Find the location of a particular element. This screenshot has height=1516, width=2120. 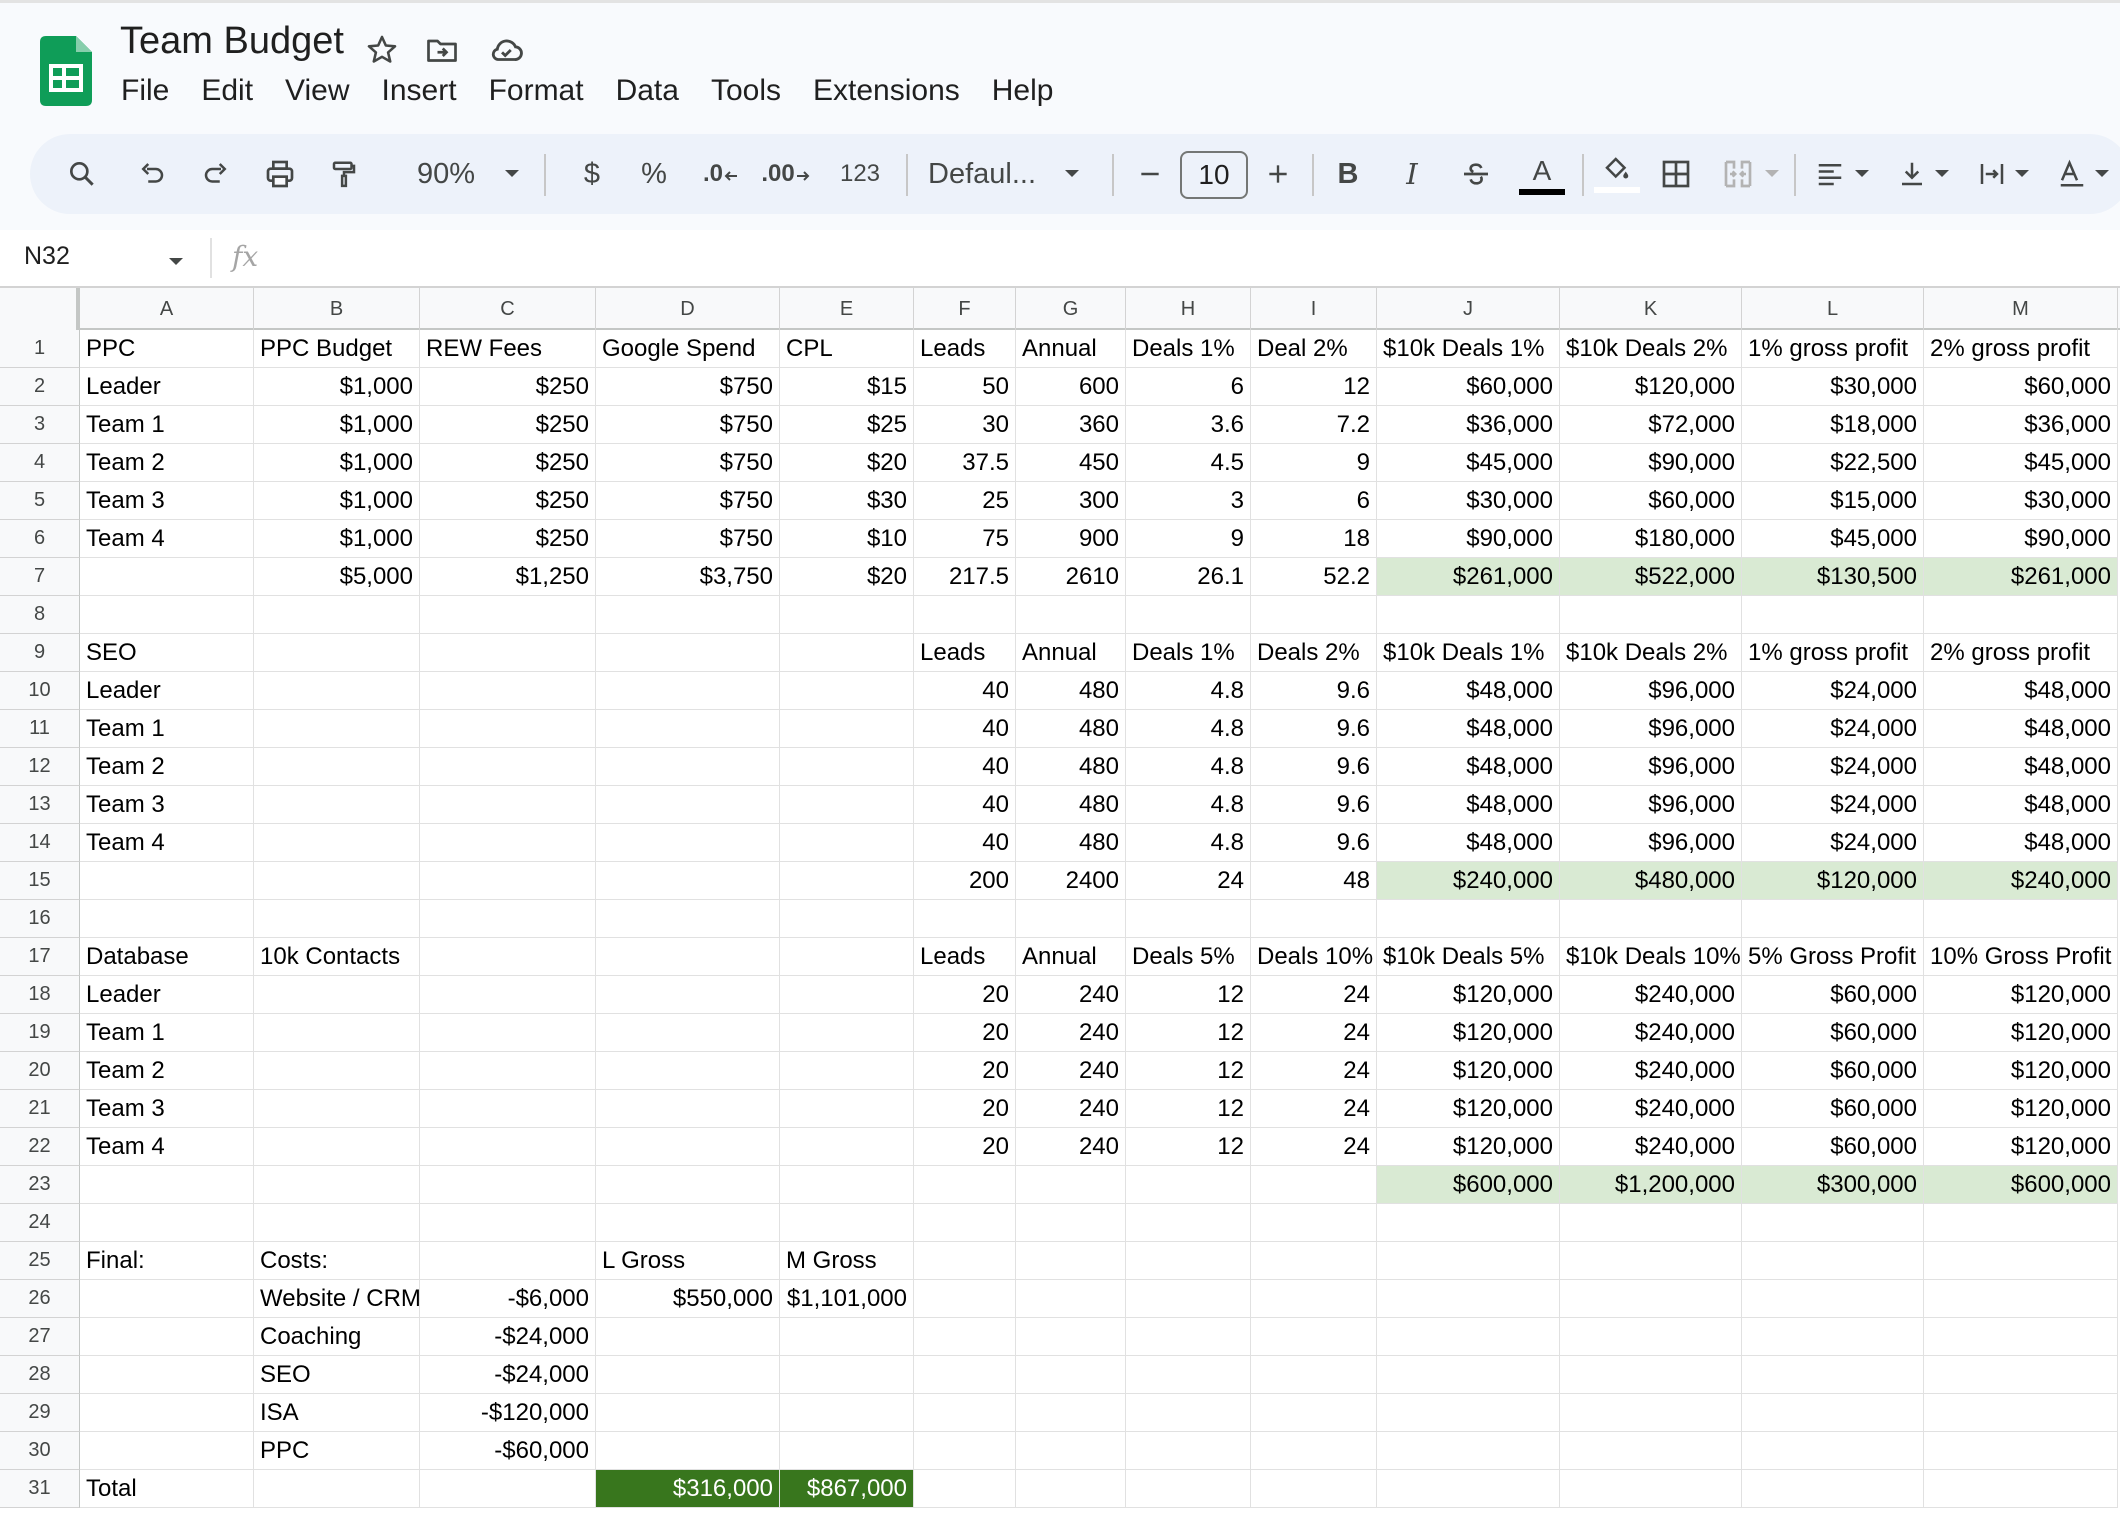

cell-h15: 24 is located at coordinates (1188, 881).